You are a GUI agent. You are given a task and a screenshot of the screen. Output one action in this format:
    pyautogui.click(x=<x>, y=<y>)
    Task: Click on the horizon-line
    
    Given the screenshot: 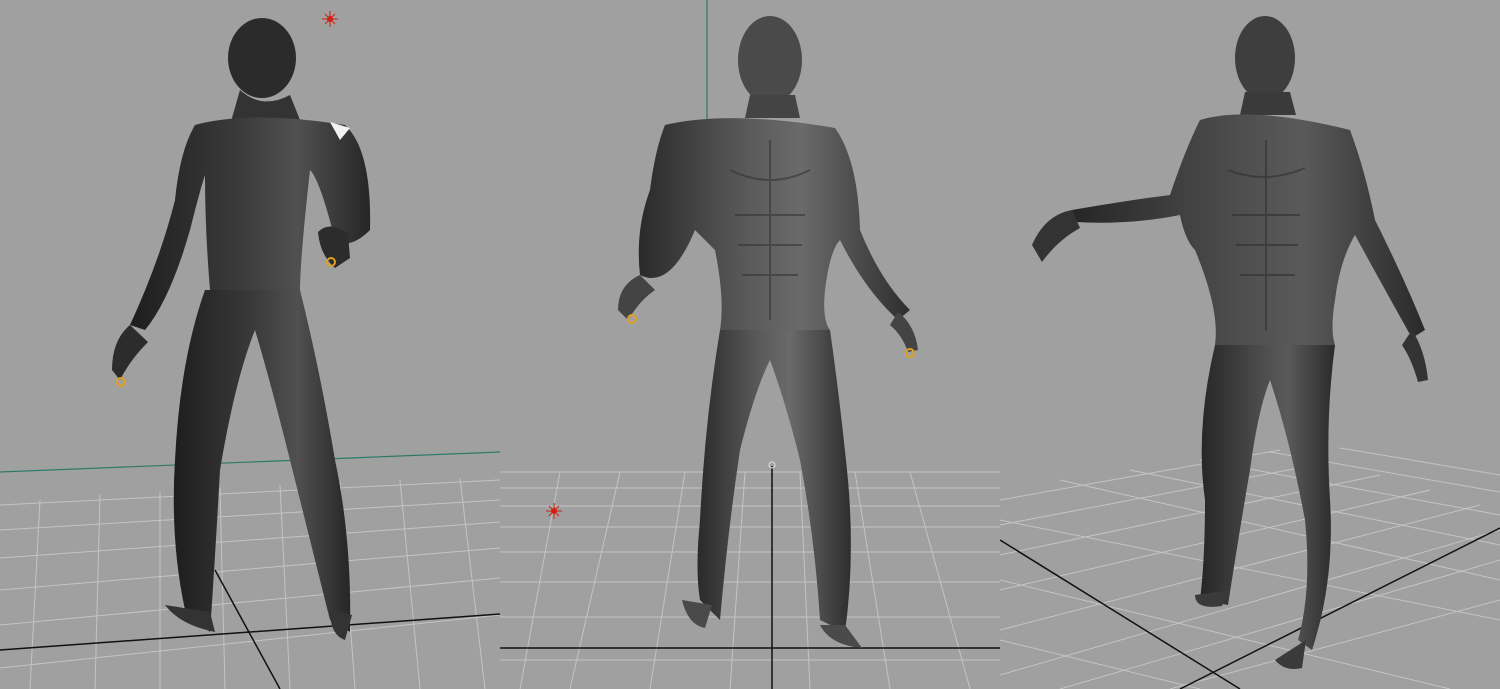 What is the action you would take?
    pyautogui.click(x=250, y=462)
    